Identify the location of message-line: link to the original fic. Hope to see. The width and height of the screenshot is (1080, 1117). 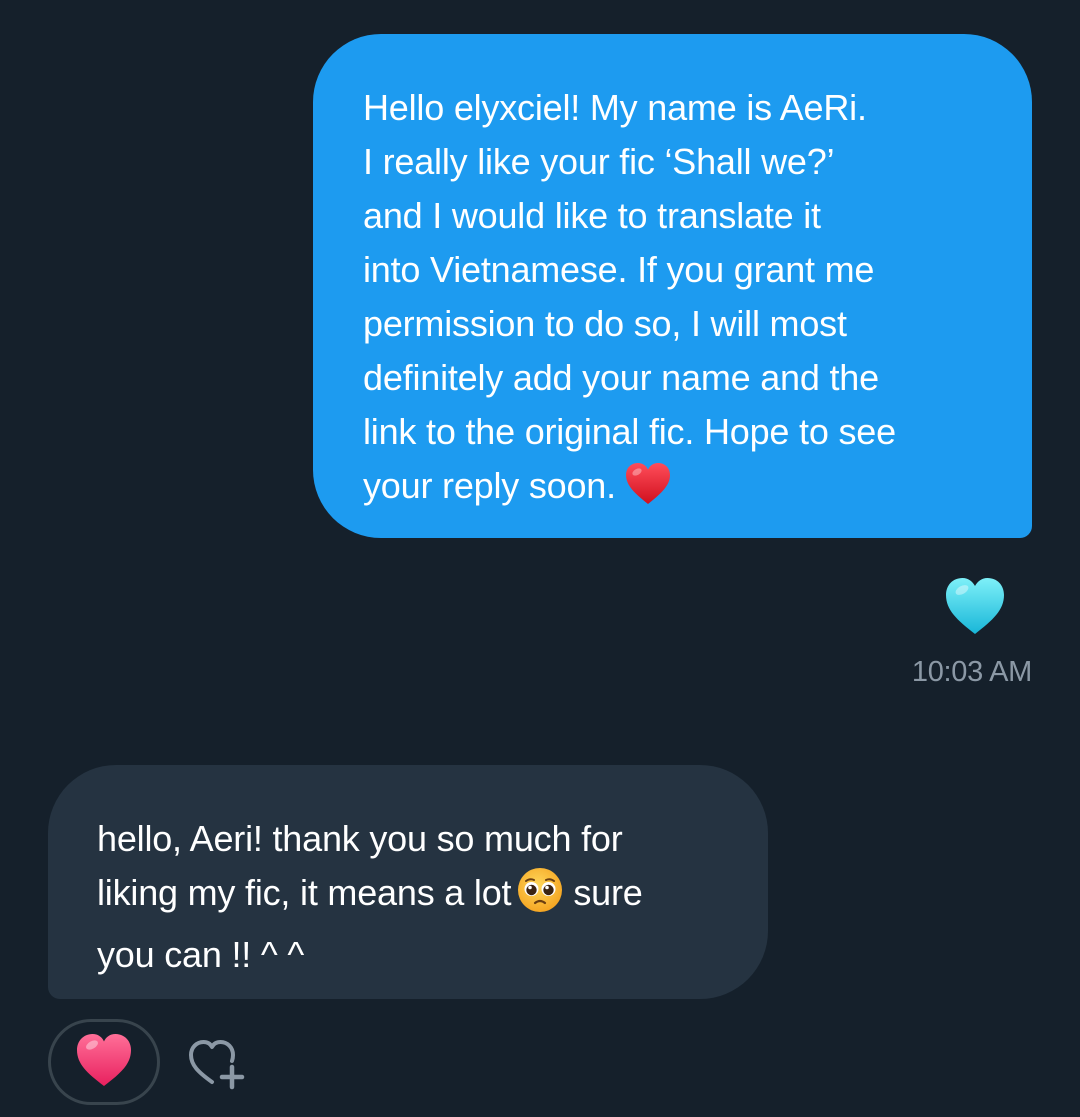
(629, 431).